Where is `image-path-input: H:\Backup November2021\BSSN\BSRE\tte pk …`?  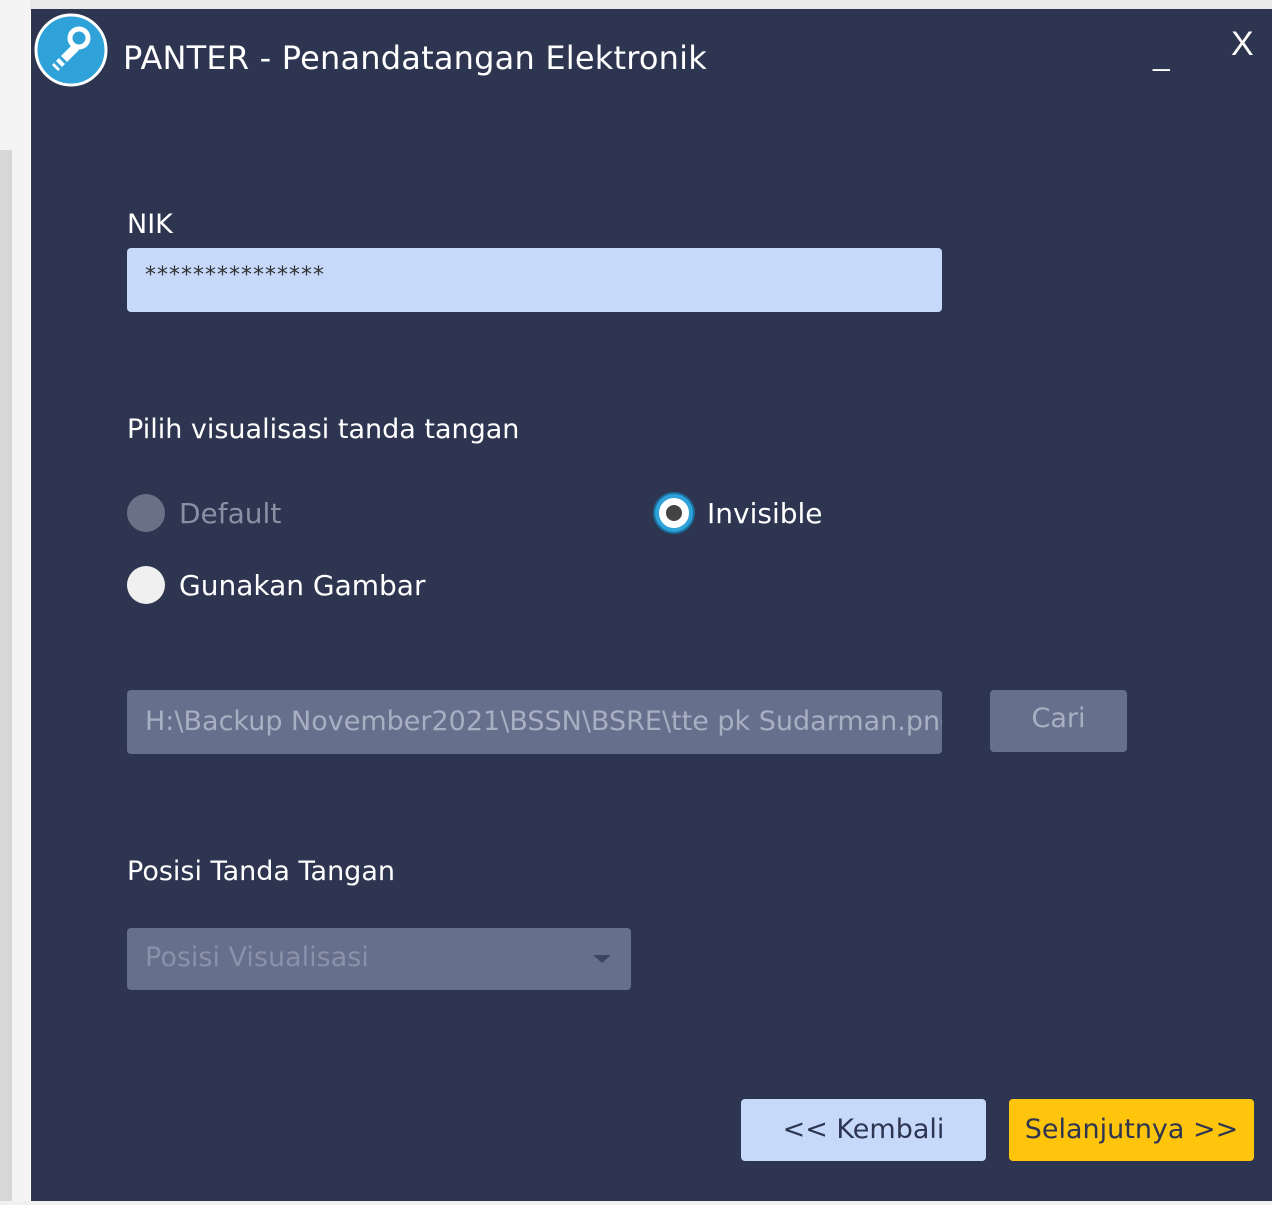
image-path-input: H:\Backup November2021\BSSN\BSRE\tte pk … is located at coordinates (534, 722).